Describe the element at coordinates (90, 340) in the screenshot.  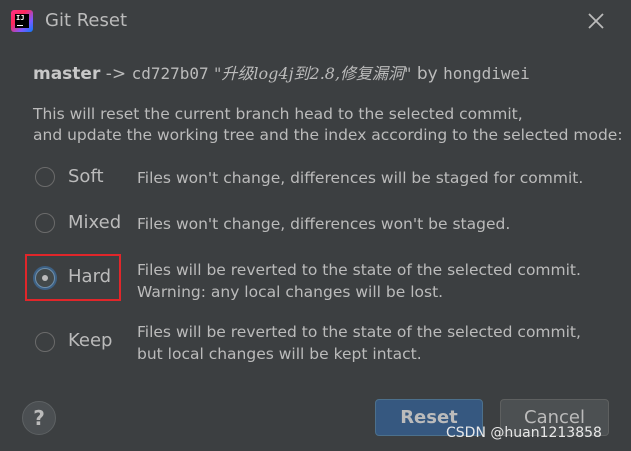
I see `keep-label: Keep` at that location.